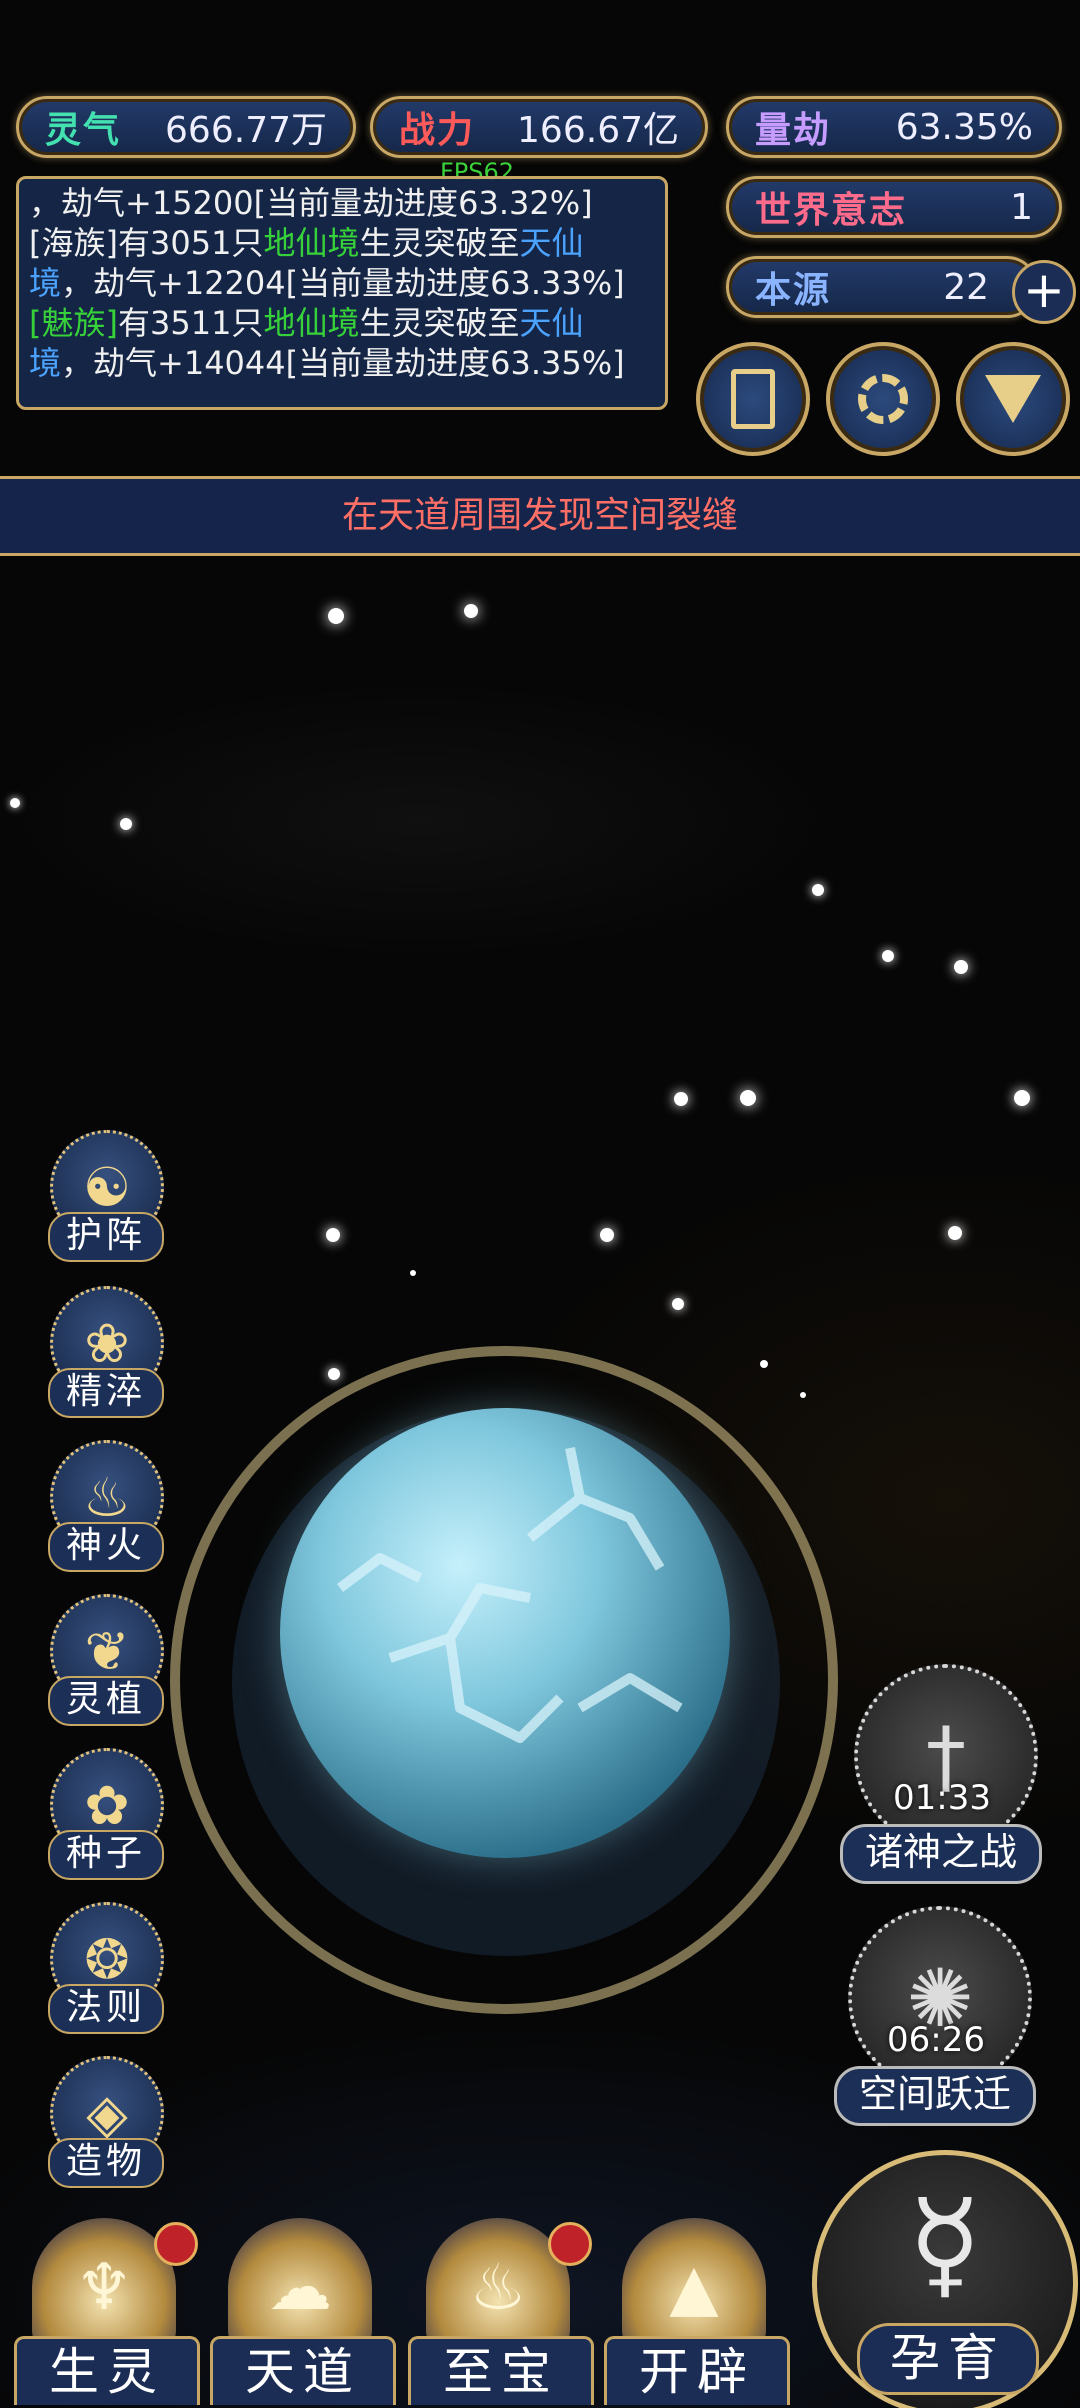 The image size is (1080, 2408). What do you see at coordinates (831, 210) in the screenshot?
I see `shijie-label: 世界意志` at bounding box center [831, 210].